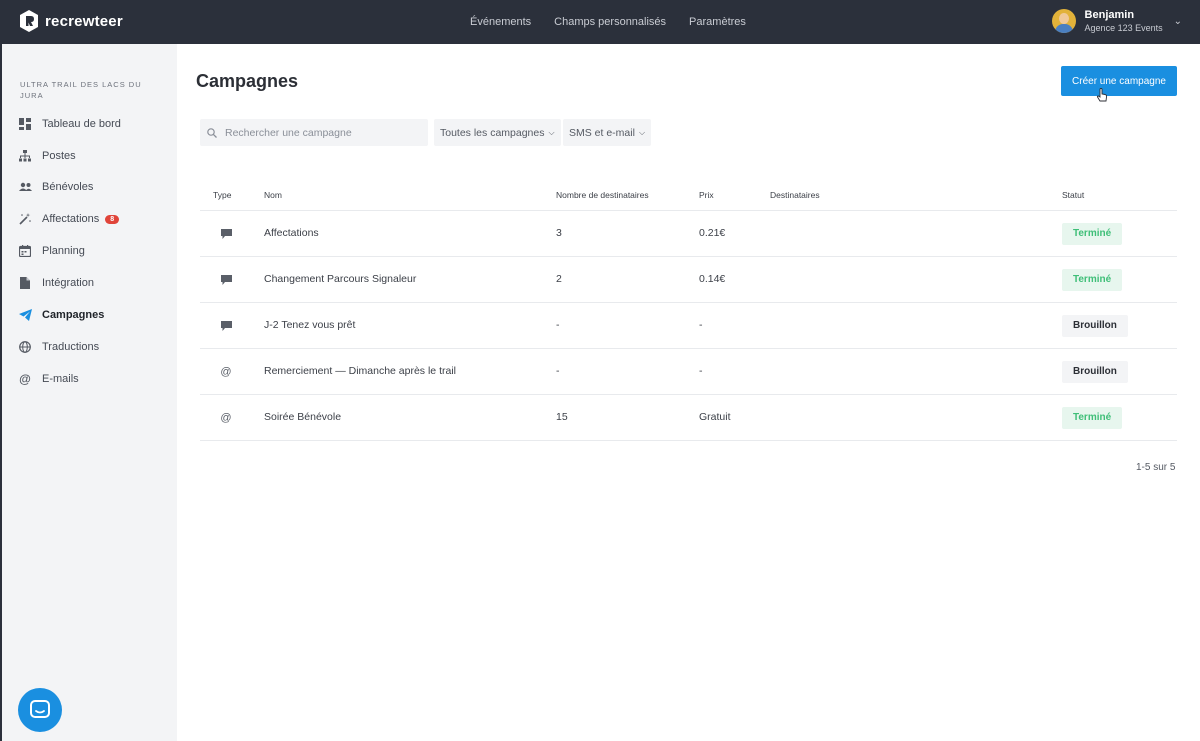  Describe the element at coordinates (73, 315) in the screenshot. I see `sidebar-item-label: Campagnes` at that location.